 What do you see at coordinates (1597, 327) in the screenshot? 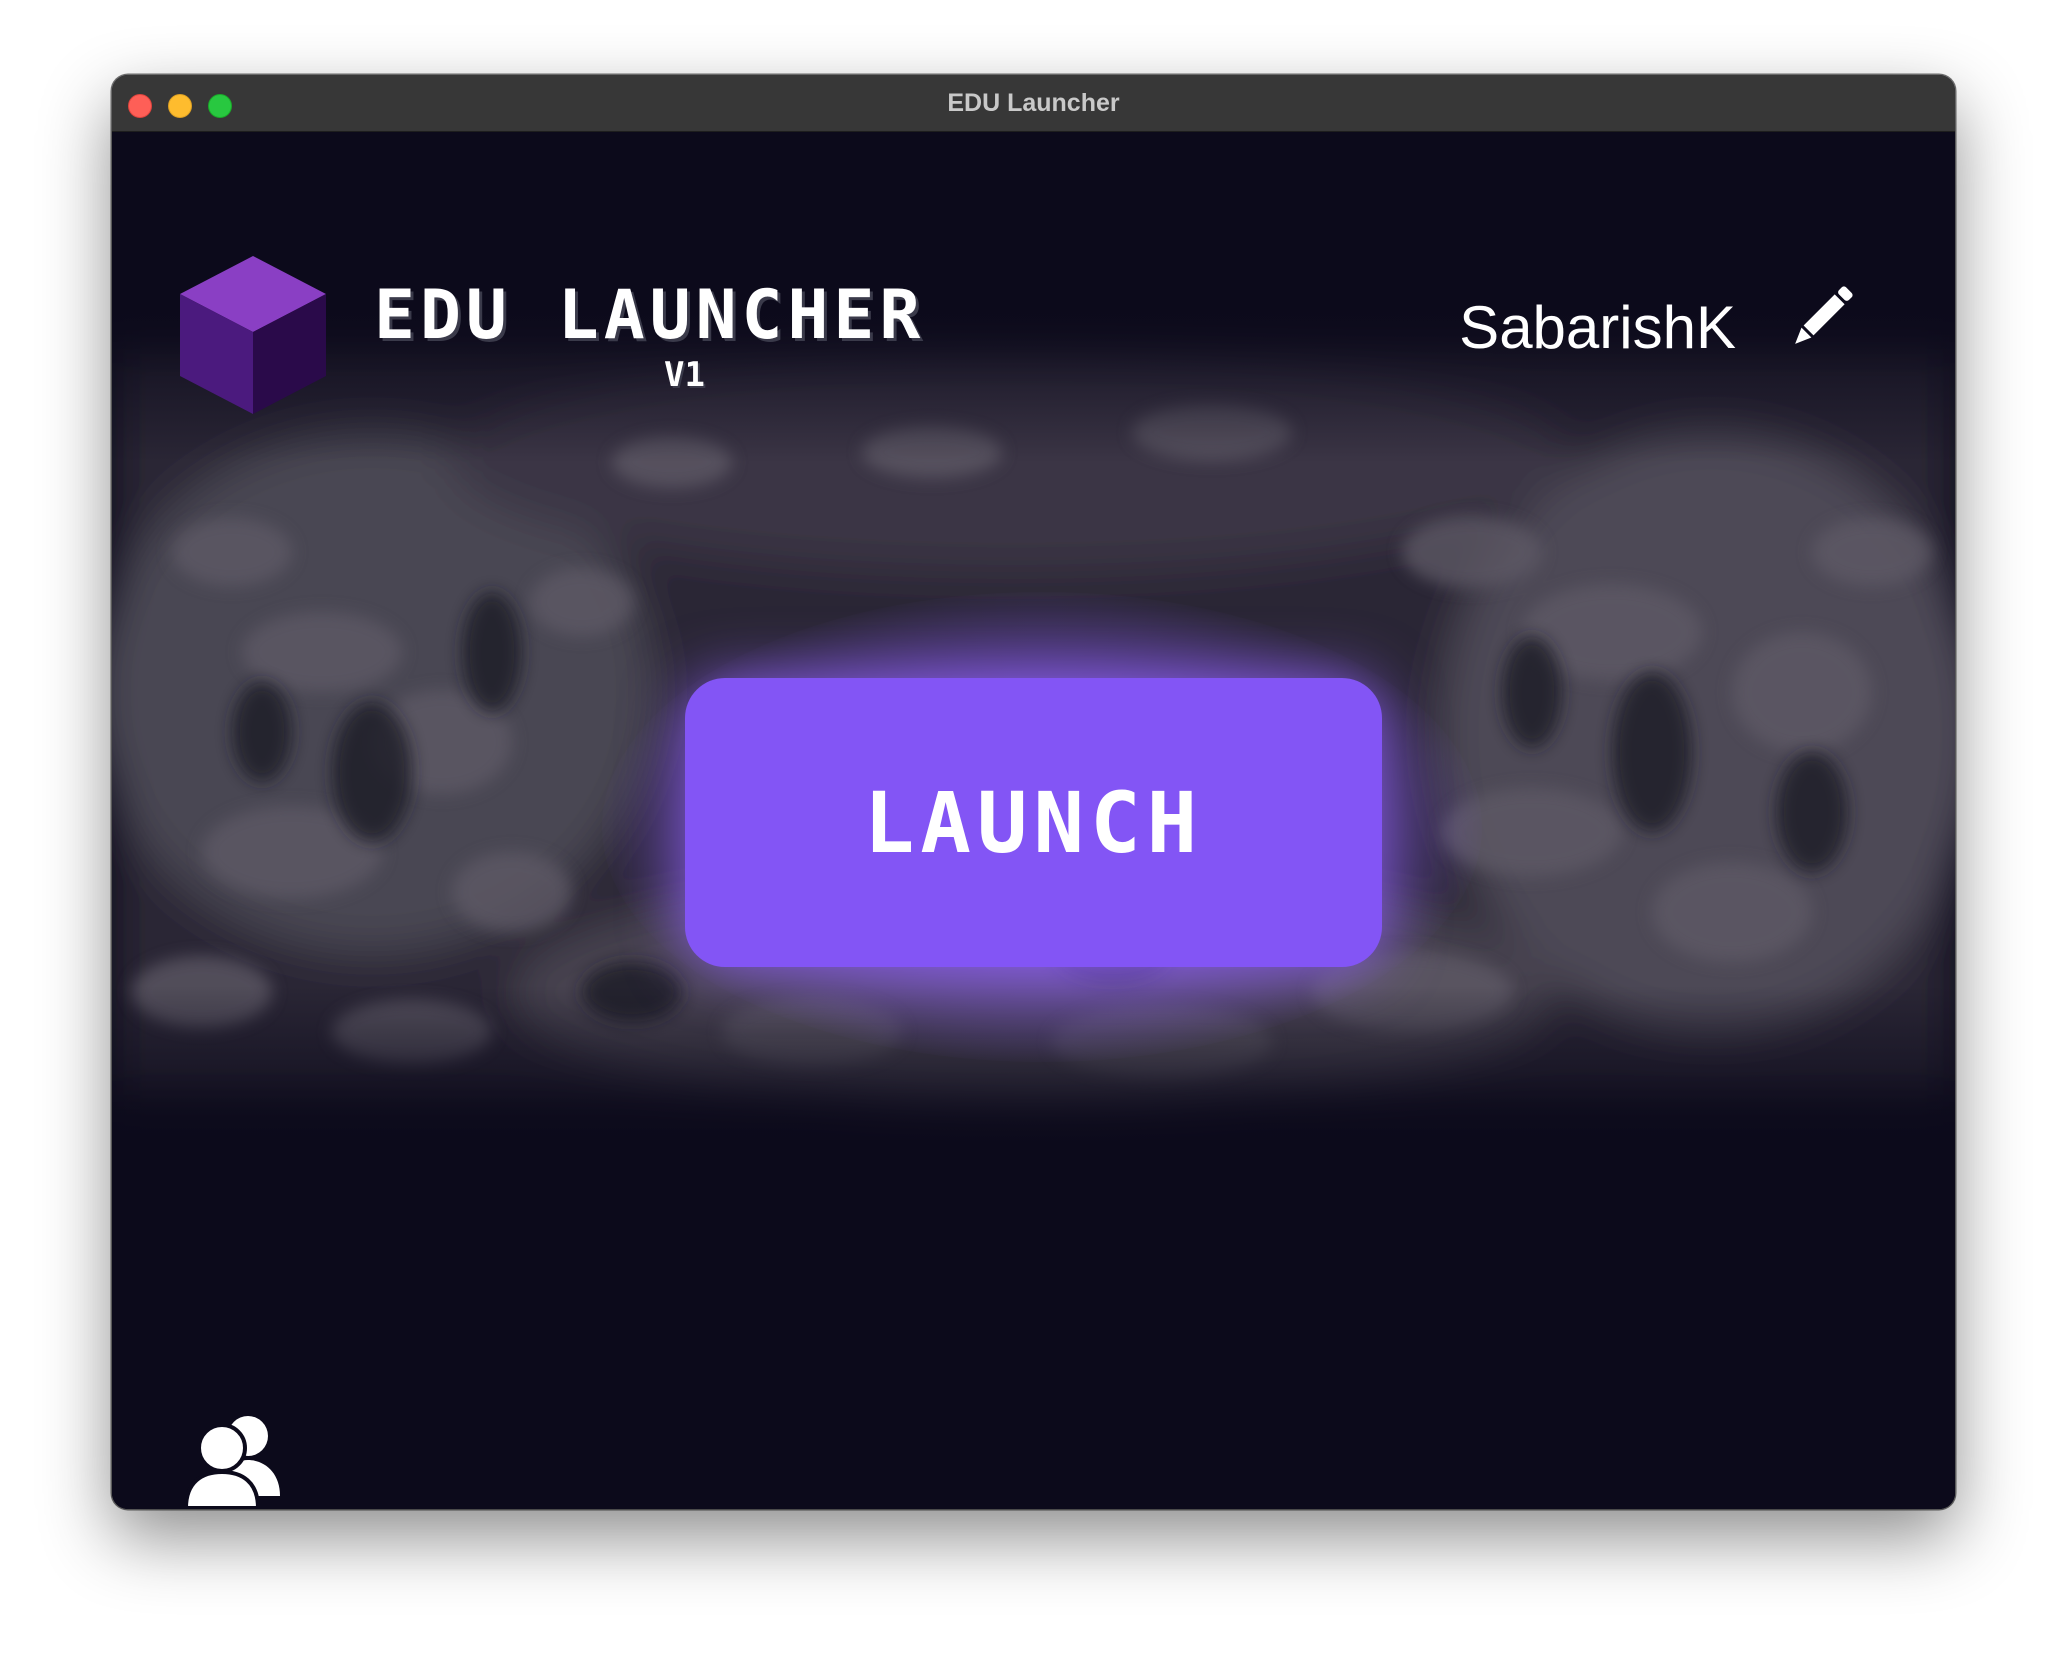
I see `username-label: SabarishK` at bounding box center [1597, 327].